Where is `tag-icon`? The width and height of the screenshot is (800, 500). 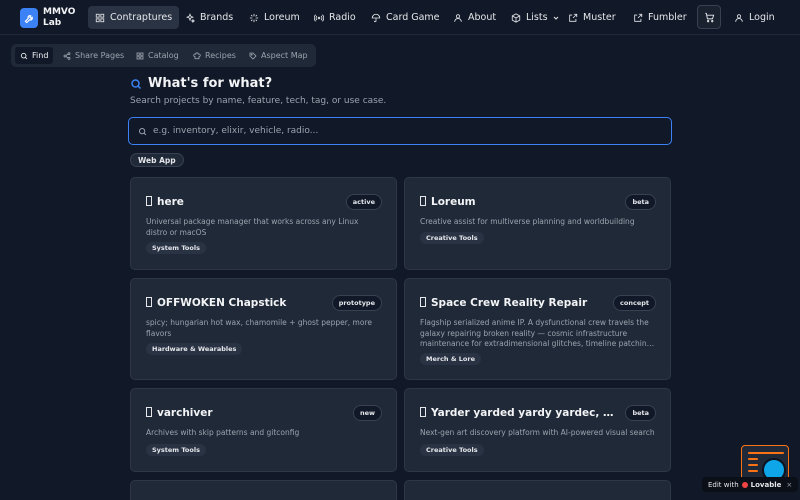 tag-icon is located at coordinates (253, 56).